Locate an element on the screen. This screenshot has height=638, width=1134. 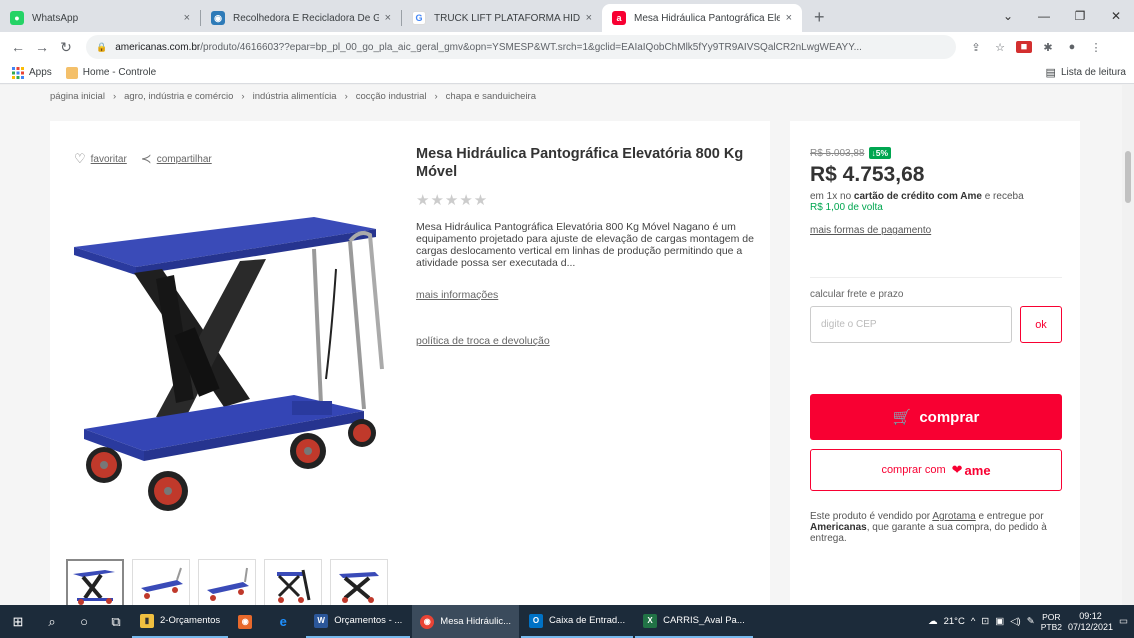
thumbnail-strip is located at coordinates (227, 582).